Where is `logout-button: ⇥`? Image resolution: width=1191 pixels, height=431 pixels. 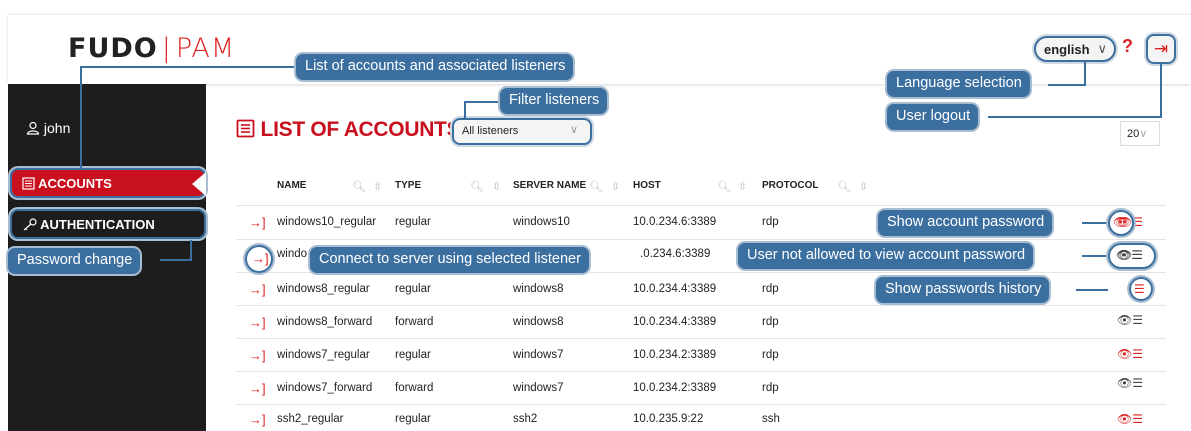
logout-button: ⇥ is located at coordinates (1161, 49).